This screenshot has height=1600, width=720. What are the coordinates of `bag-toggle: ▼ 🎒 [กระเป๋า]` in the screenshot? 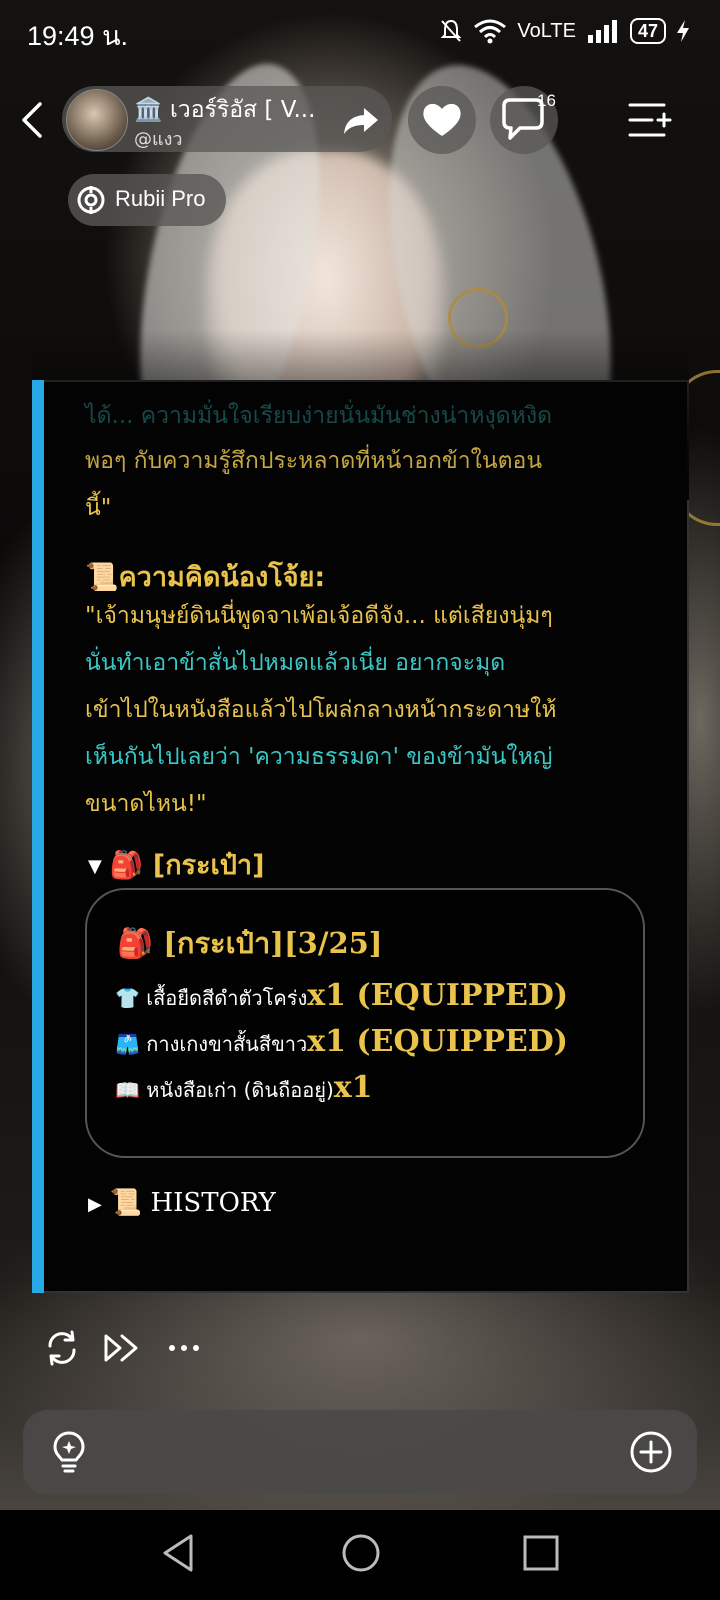 It's located at (176, 864).